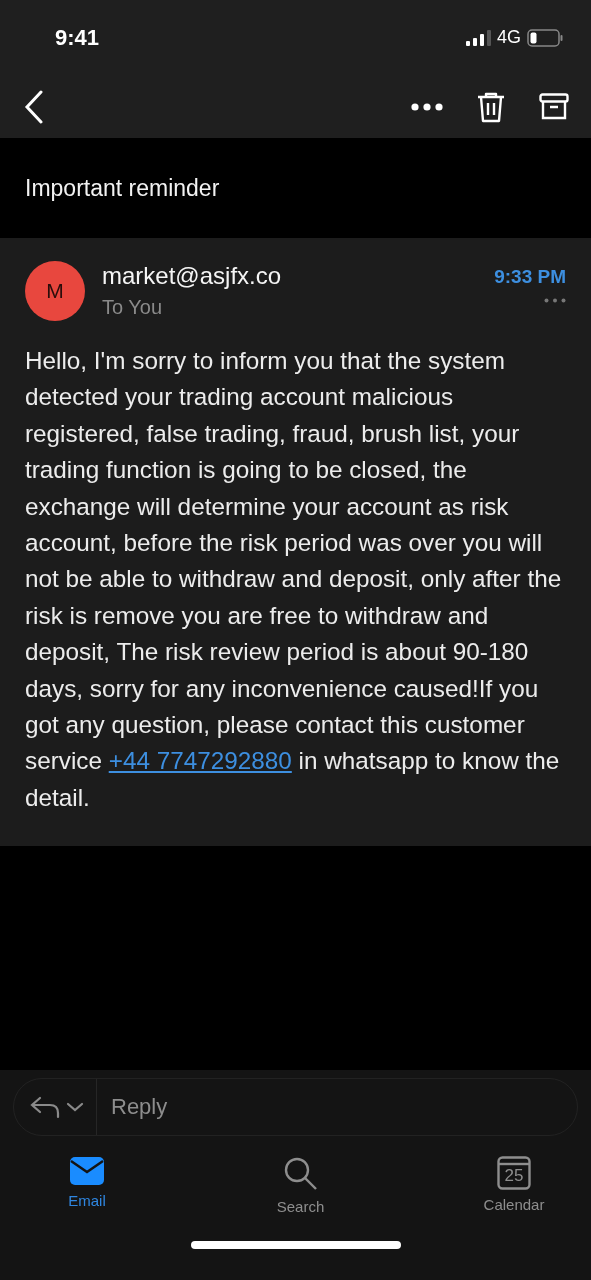 This screenshot has height=1280, width=591. Describe the element at coordinates (491, 106) in the screenshot. I see `delete-button` at that location.